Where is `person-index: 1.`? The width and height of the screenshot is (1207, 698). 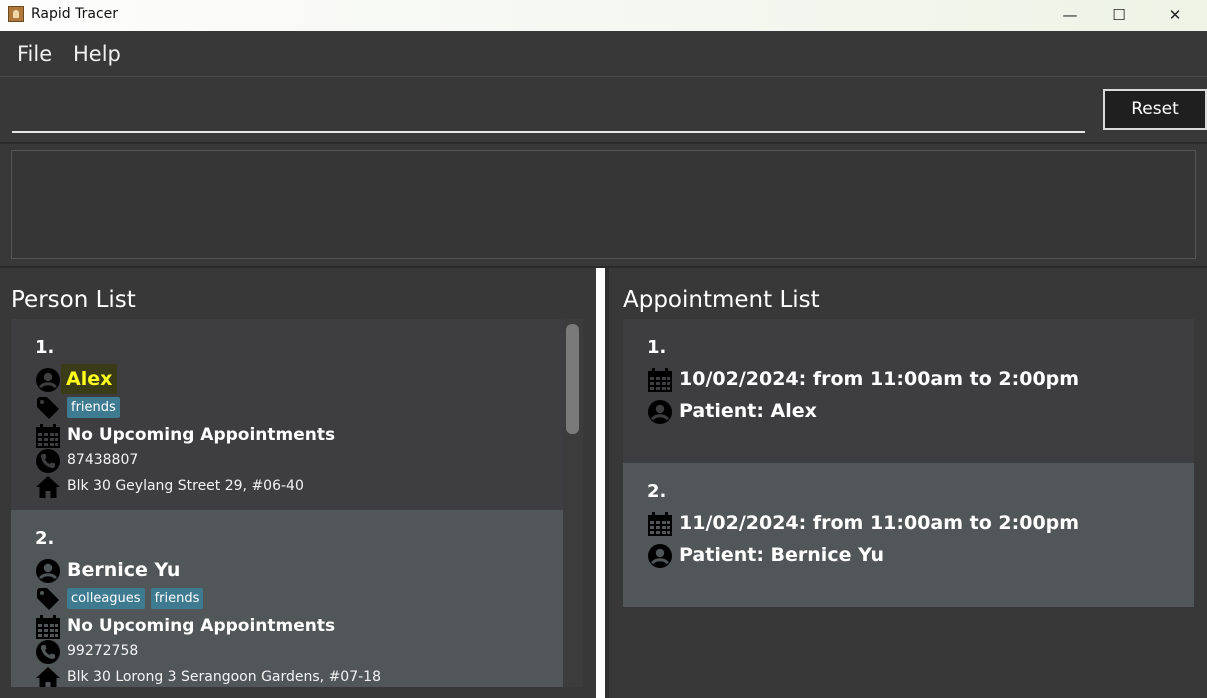 person-index: 1. is located at coordinates (45, 347).